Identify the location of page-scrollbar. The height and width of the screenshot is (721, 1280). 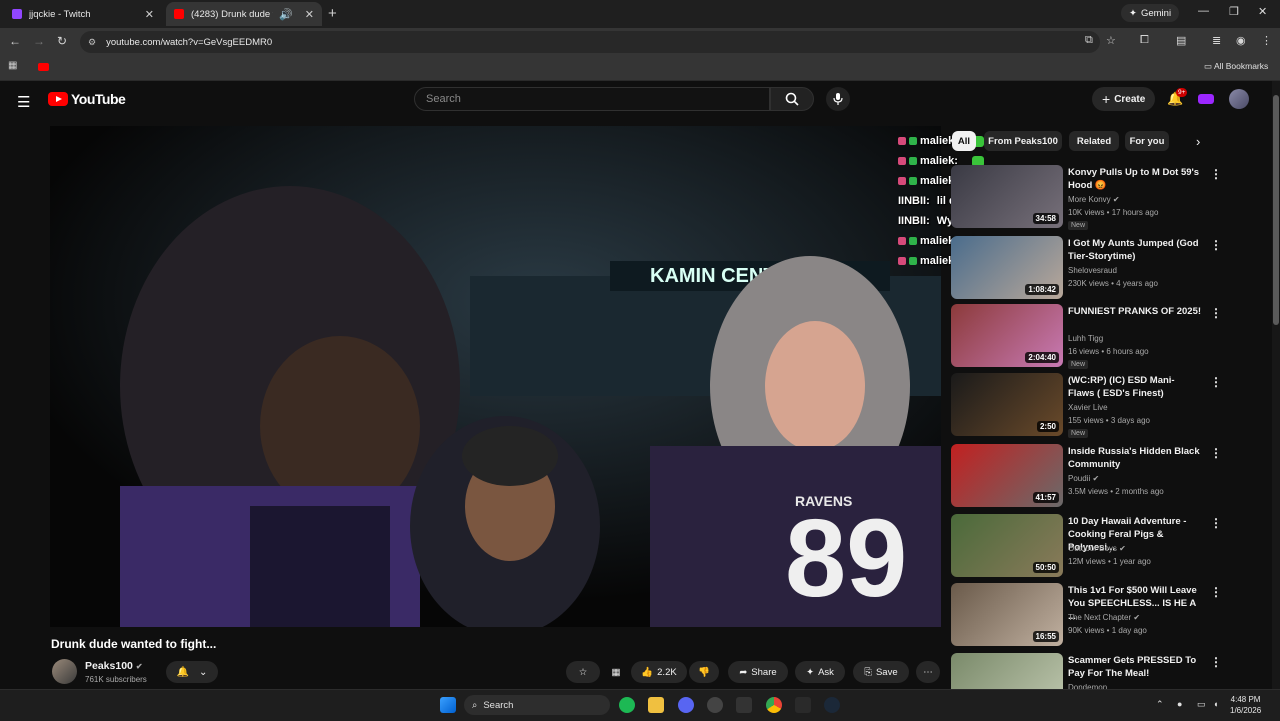
(1276, 385).